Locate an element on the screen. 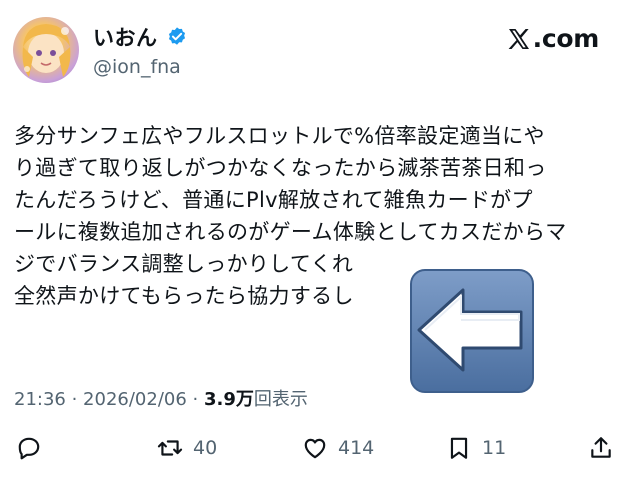 Image resolution: width=631 pixels, height=480 pixels. bookmark-button: 11 is located at coordinates (476, 448).